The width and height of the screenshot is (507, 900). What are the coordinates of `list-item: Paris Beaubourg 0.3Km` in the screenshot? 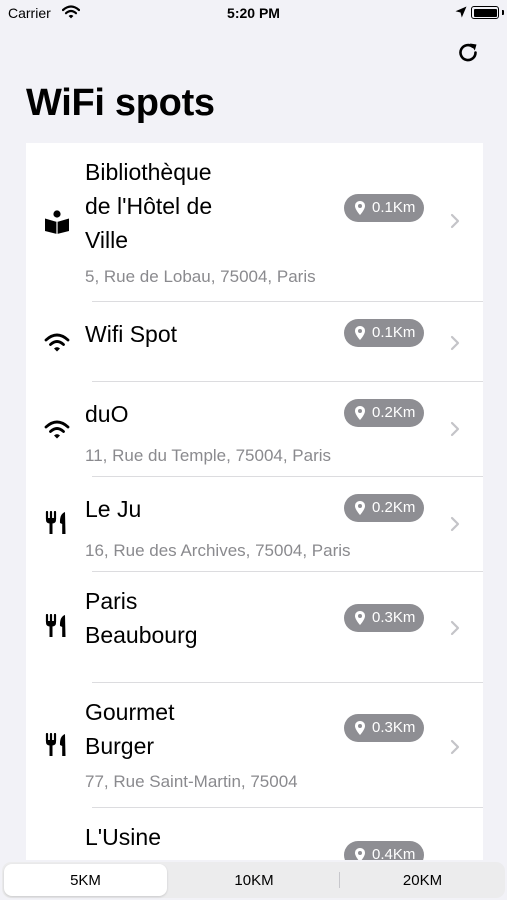 It's located at (254, 627).